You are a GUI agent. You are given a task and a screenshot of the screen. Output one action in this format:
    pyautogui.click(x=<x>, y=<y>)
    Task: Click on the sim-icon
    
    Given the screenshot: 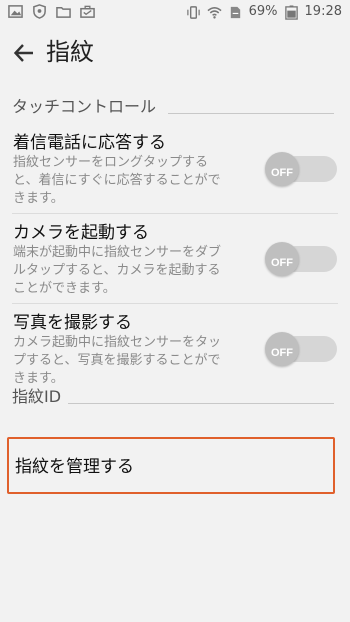 What is the action you would take?
    pyautogui.click(x=235, y=12)
    